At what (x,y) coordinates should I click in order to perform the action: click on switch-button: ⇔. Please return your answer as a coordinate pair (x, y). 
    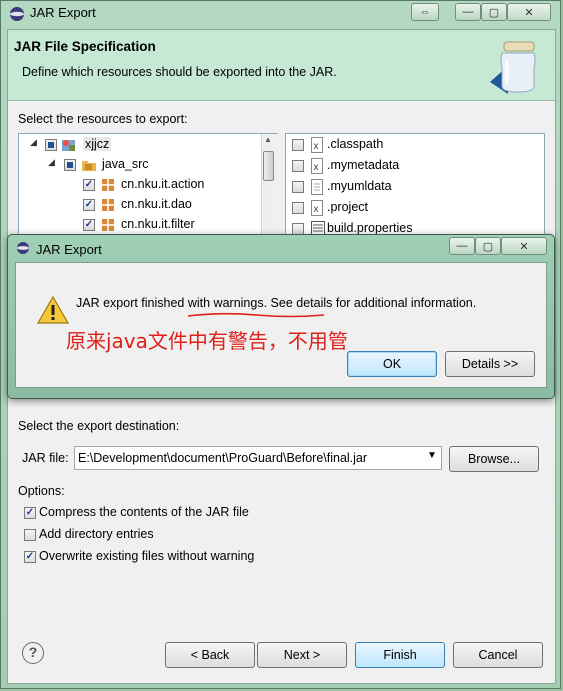
    Looking at the image, I should click on (425, 12).